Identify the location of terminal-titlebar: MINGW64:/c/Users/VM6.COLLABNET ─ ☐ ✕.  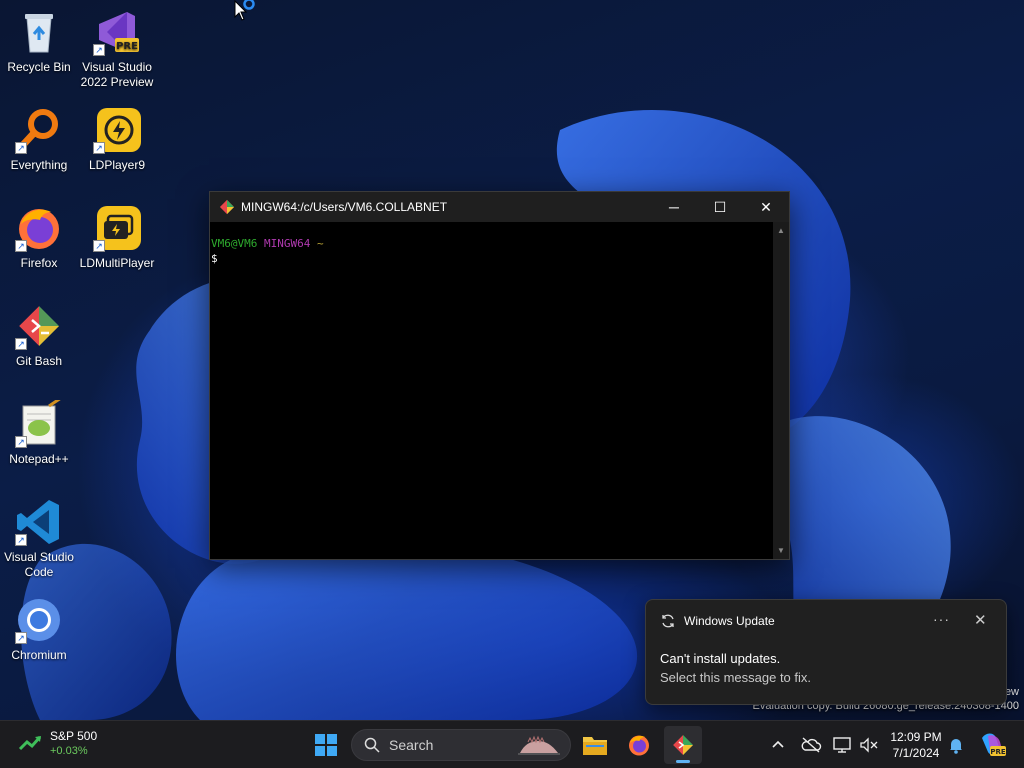
(499, 207).